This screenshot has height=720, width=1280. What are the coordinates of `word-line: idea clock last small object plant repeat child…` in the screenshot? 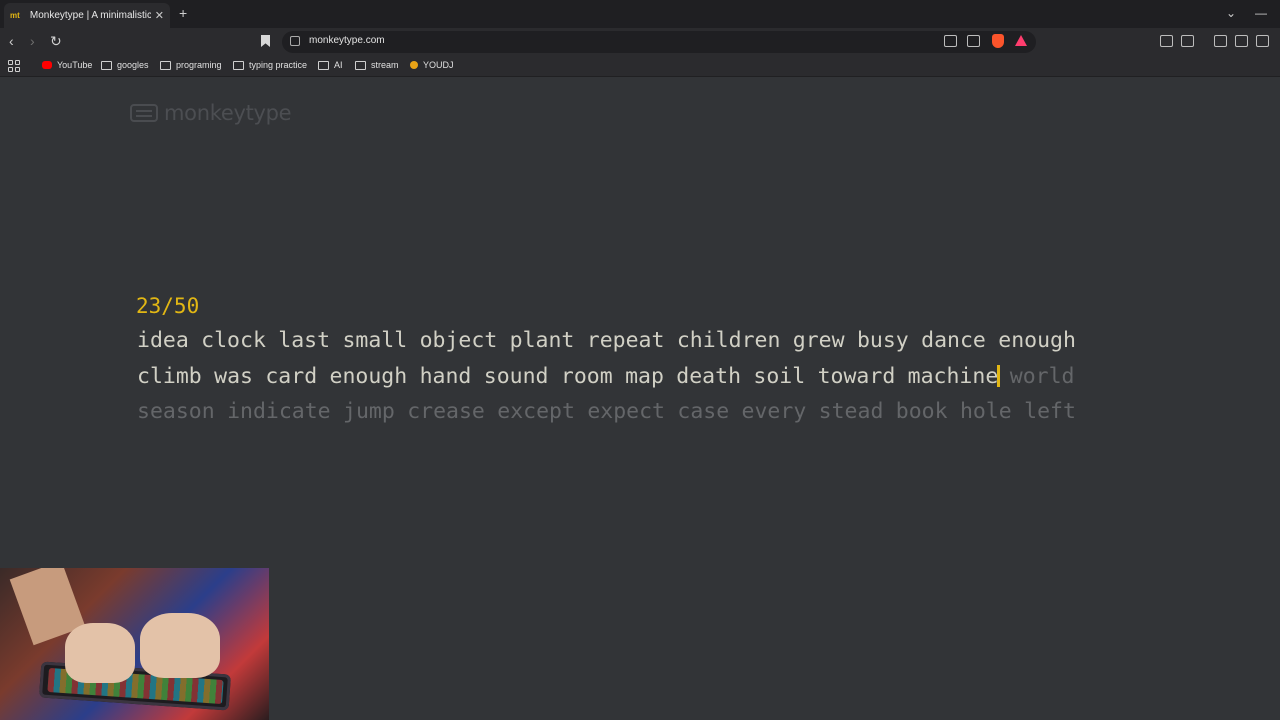 It's located at (632, 344).